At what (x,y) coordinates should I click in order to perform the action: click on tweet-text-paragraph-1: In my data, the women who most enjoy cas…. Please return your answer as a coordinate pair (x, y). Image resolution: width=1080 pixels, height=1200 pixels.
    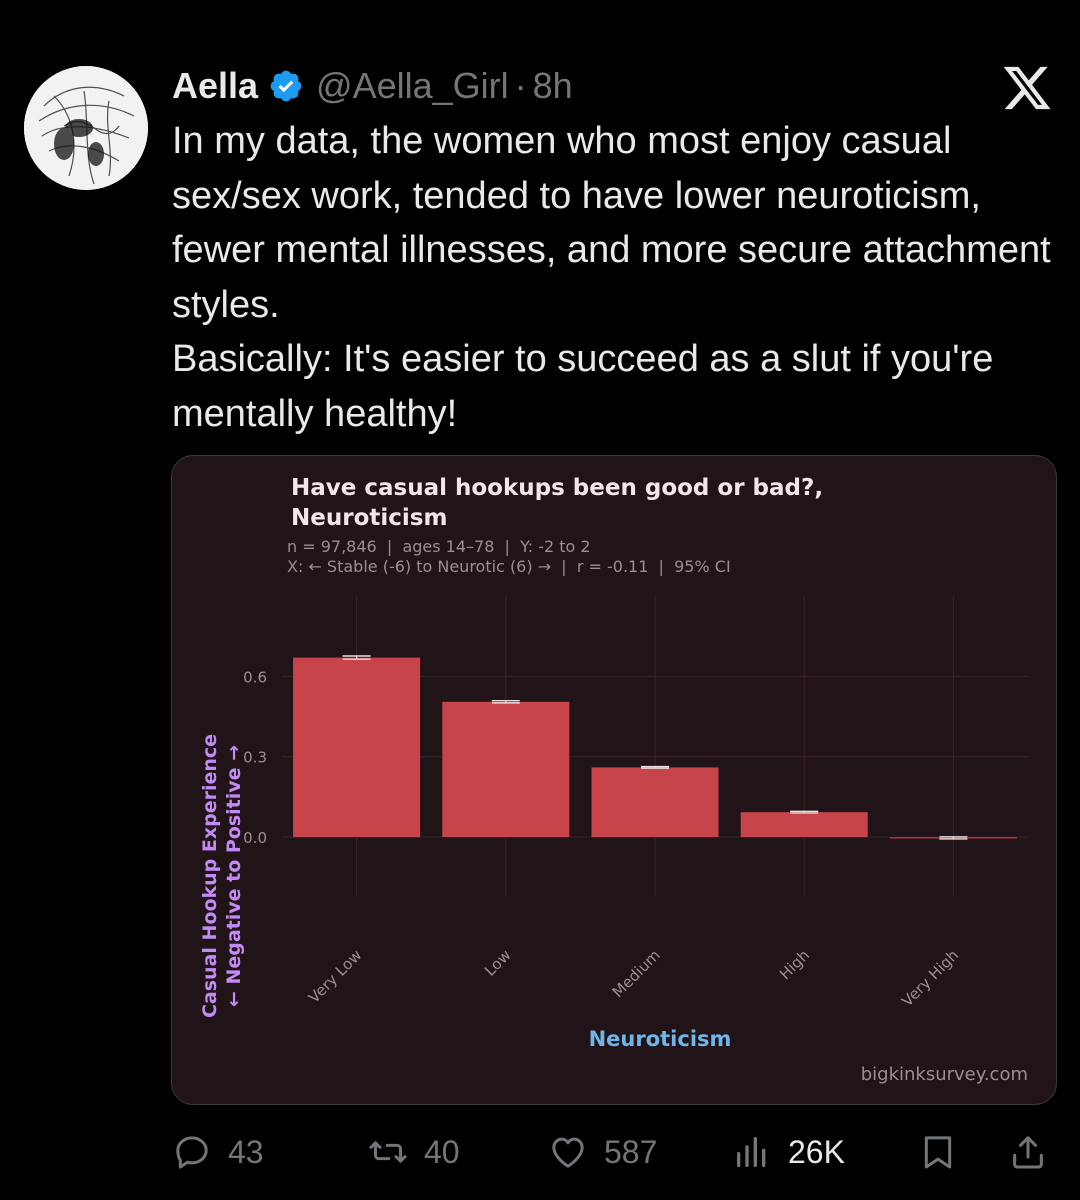
    Looking at the image, I should click on (611, 223).